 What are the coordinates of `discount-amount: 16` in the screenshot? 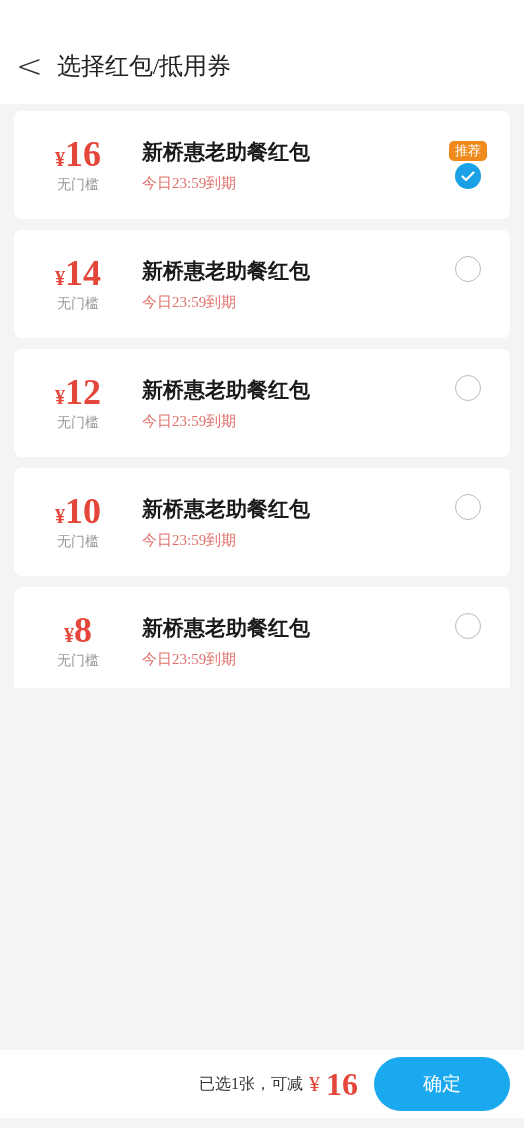 It's located at (342, 1084).